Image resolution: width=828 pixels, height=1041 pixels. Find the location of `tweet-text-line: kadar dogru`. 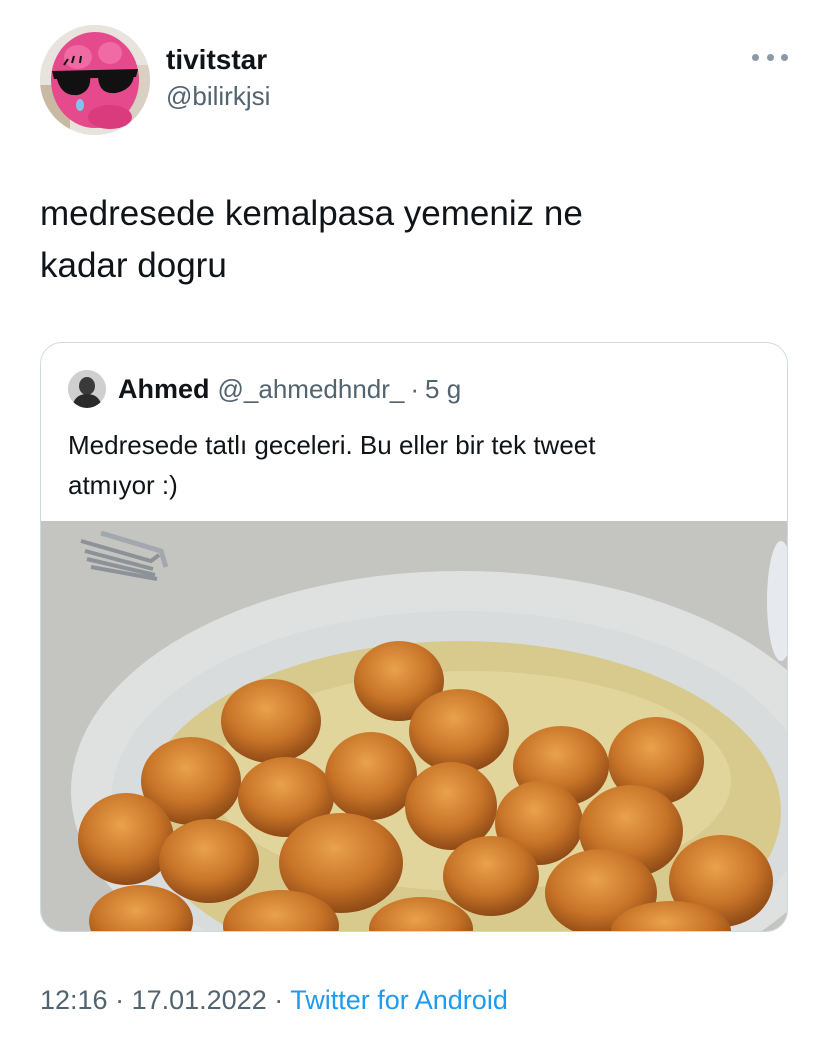

tweet-text-line: kadar dogru is located at coordinates (133, 265).